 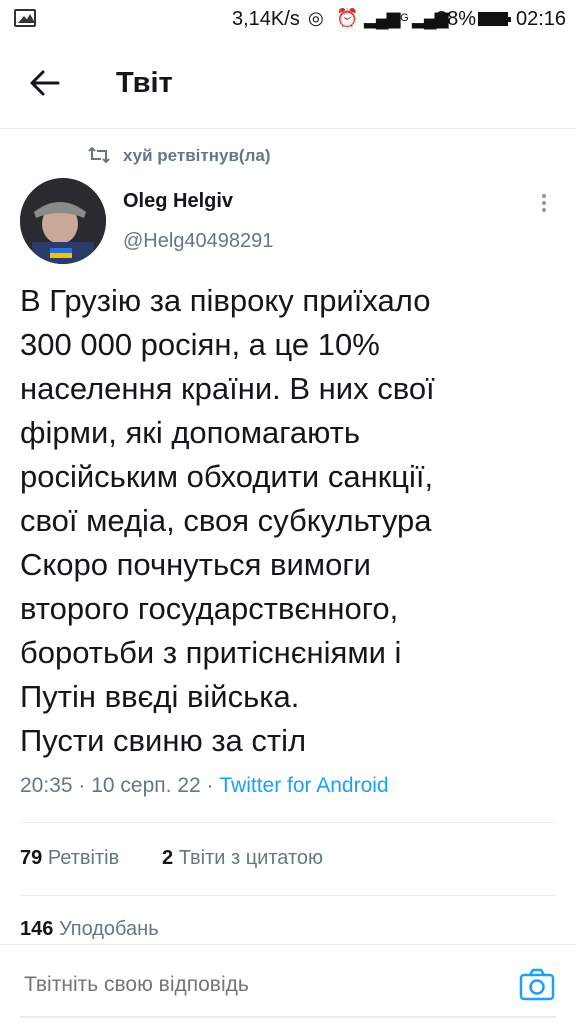 I want to click on tweet-source-link: Twitter for Android, so click(x=303, y=785).